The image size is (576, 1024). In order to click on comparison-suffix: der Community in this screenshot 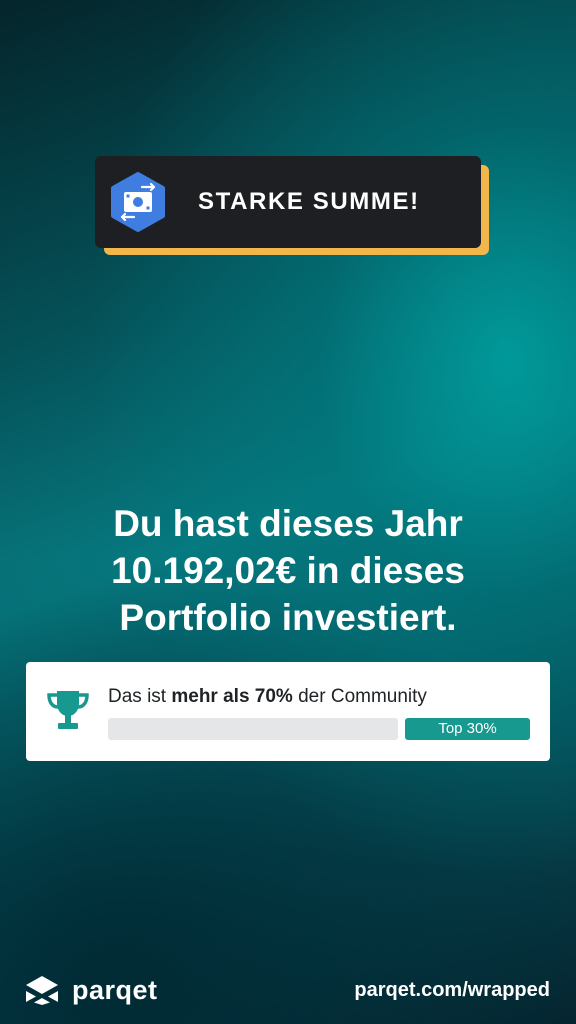, I will do `click(359, 696)`.